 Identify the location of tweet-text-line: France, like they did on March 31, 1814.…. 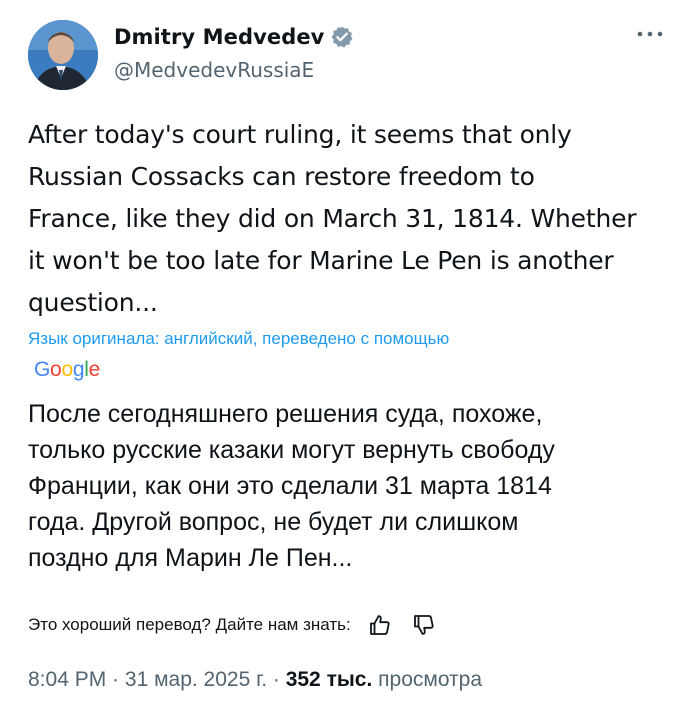
(332, 218).